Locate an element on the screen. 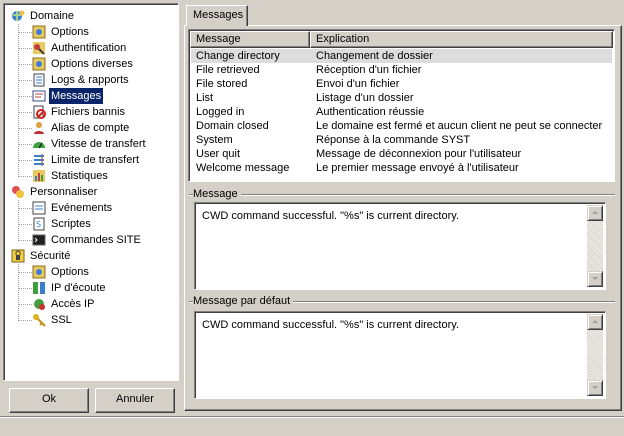 The height and width of the screenshot is (436, 624). arrow-down-icon is located at coordinates (595, 278).